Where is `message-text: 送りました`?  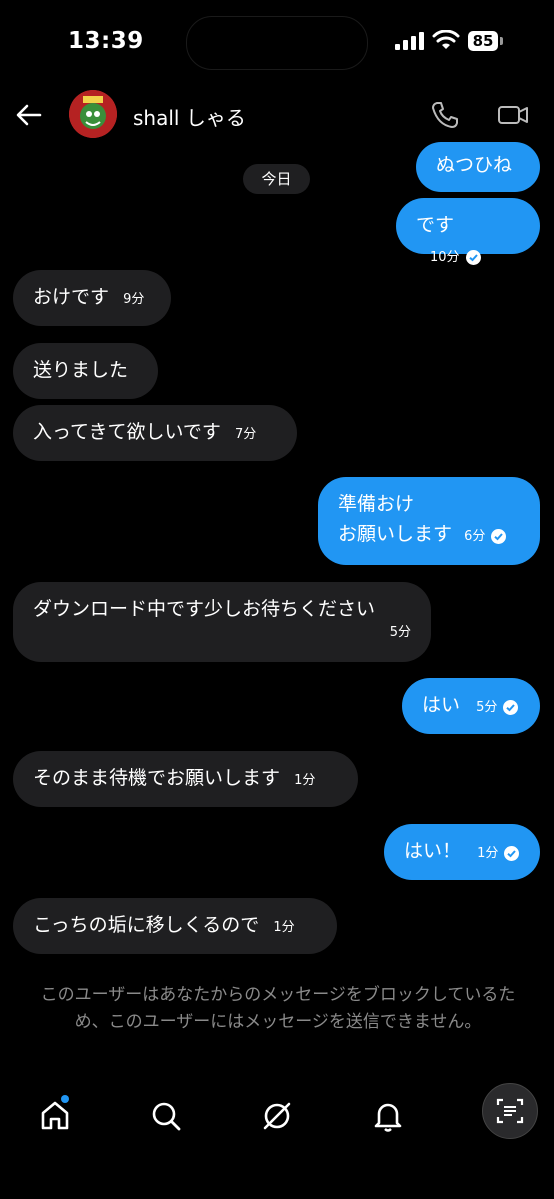
message-text: 送りました is located at coordinates (81, 370).